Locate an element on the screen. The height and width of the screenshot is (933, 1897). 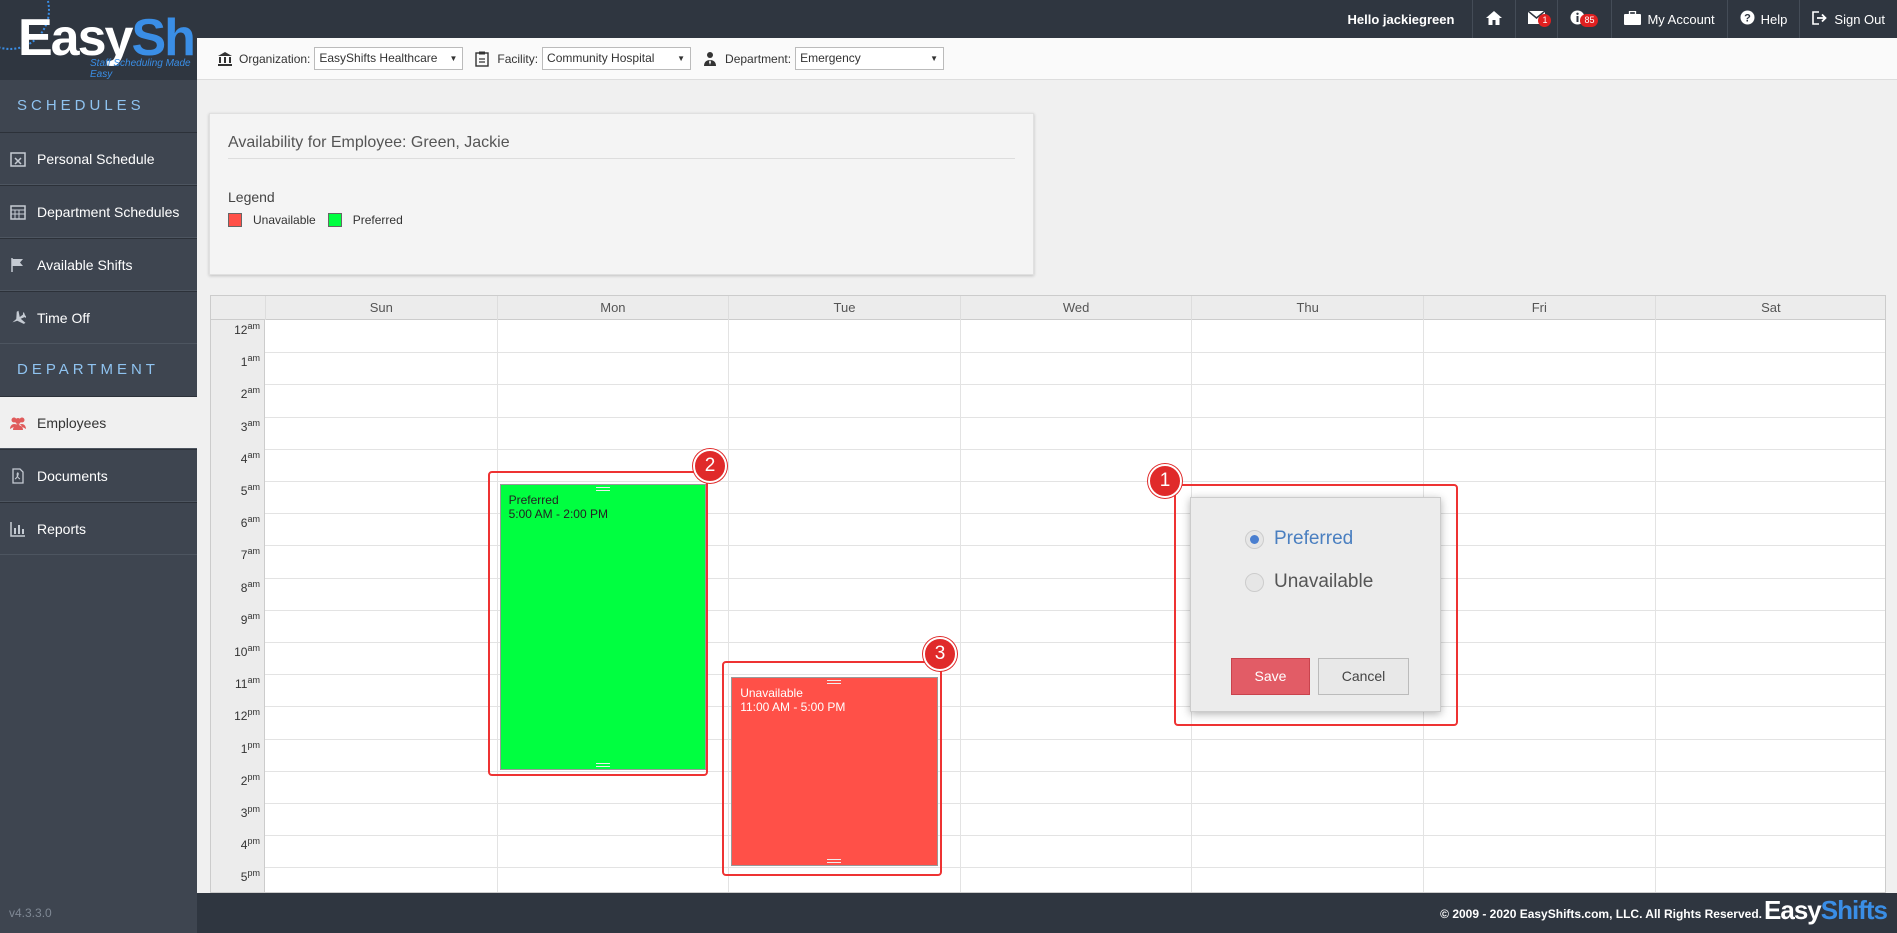
time-label: 2pm is located at coordinates (250, 780).